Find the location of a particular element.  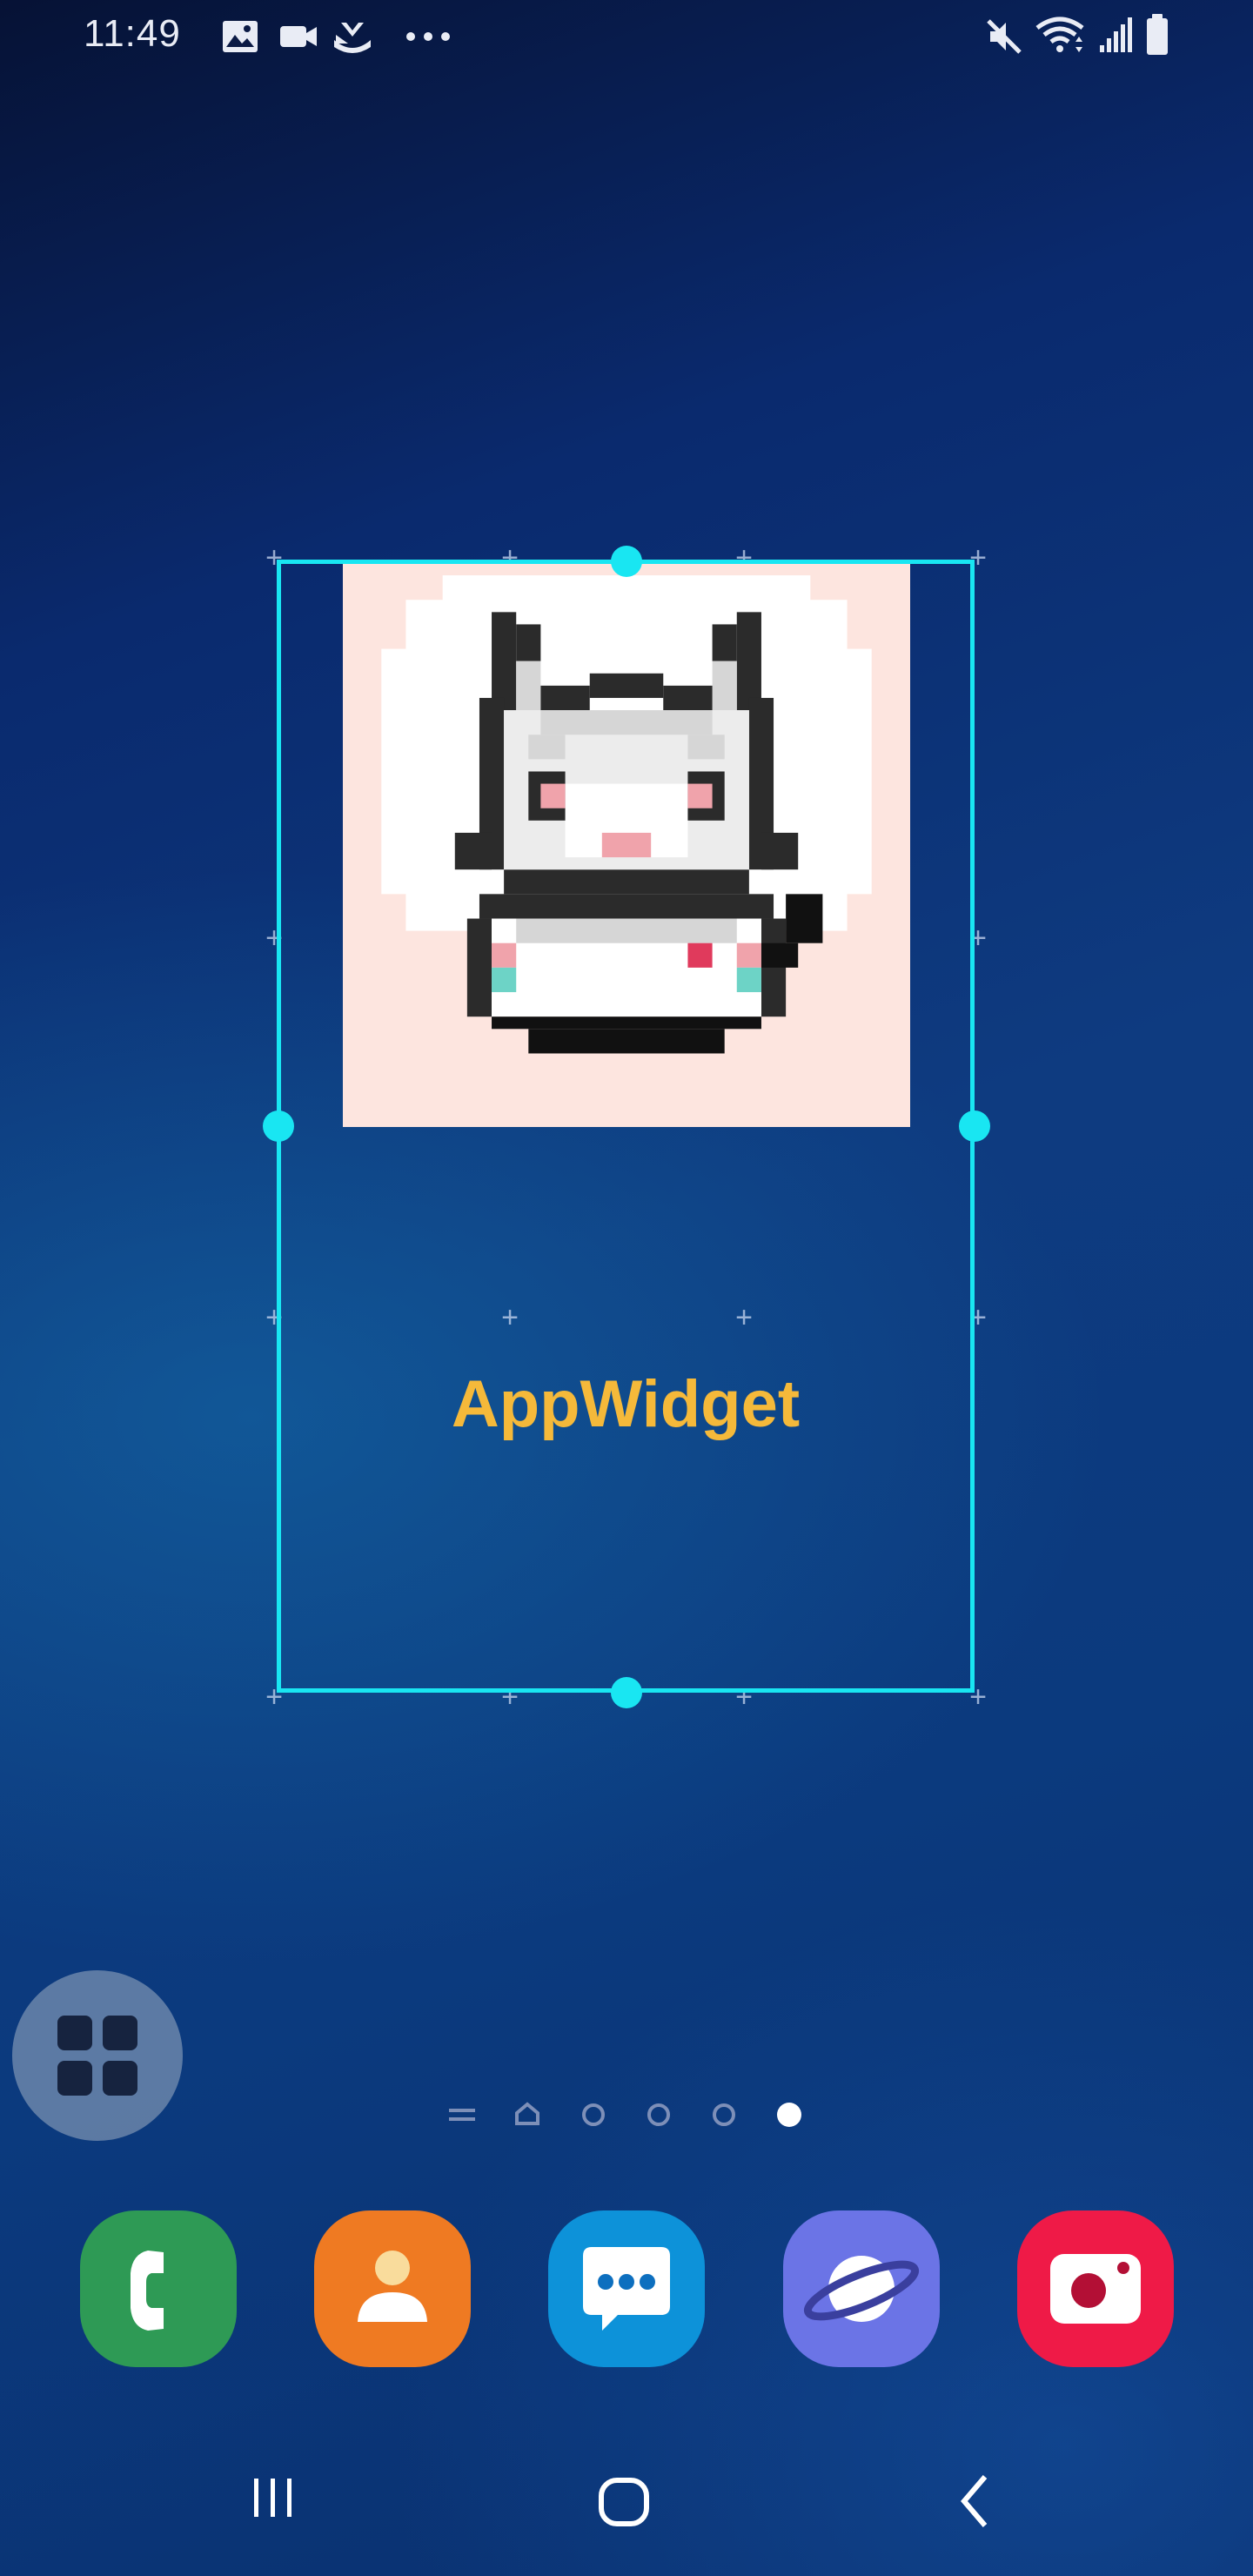

camera-app is located at coordinates (1095, 2288).